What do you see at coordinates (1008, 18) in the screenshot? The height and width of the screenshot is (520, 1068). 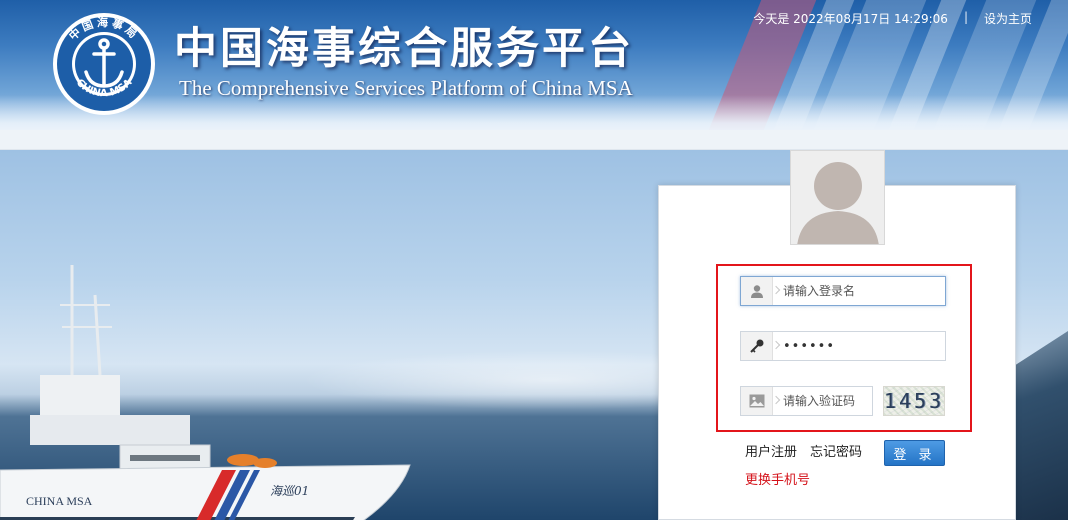 I see `set-homepage-link: 设为主页` at bounding box center [1008, 18].